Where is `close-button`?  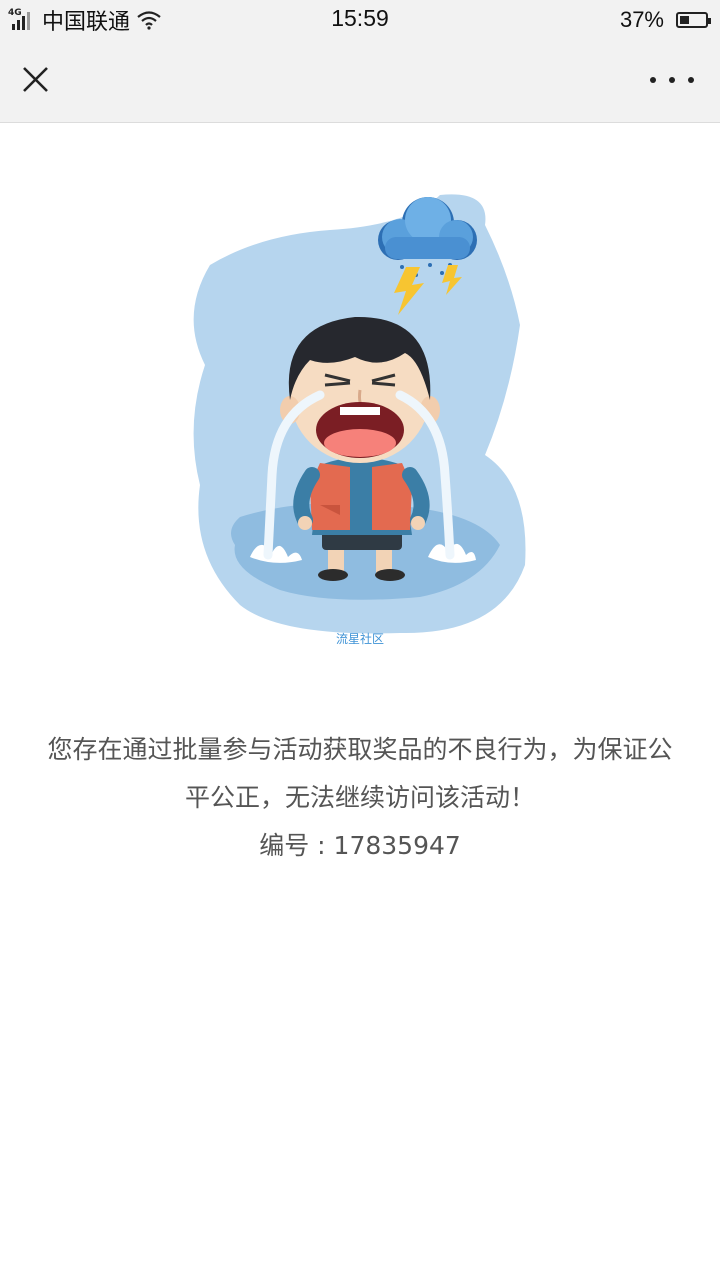
close-button is located at coordinates (36, 80).